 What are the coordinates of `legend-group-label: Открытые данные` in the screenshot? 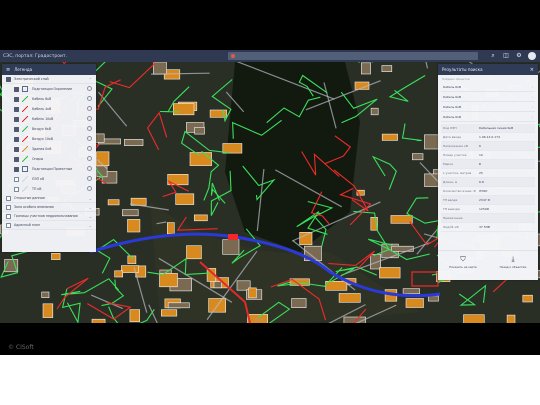 It's located at (29, 198).